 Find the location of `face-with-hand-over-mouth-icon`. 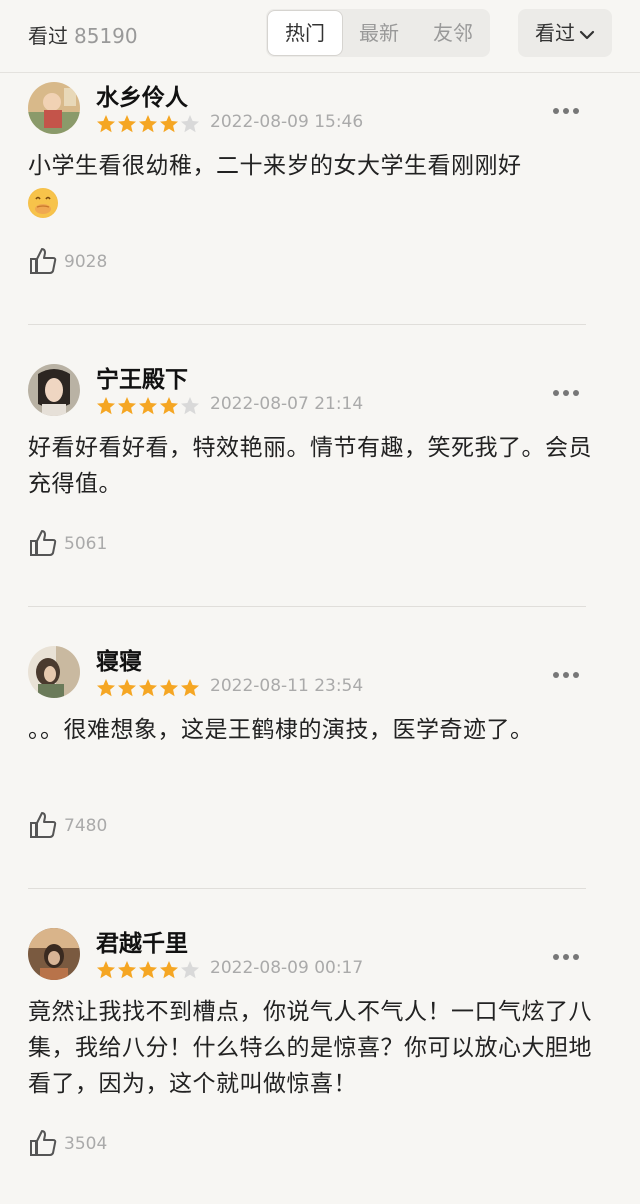

face-with-hand-over-mouth-icon is located at coordinates (43, 202).